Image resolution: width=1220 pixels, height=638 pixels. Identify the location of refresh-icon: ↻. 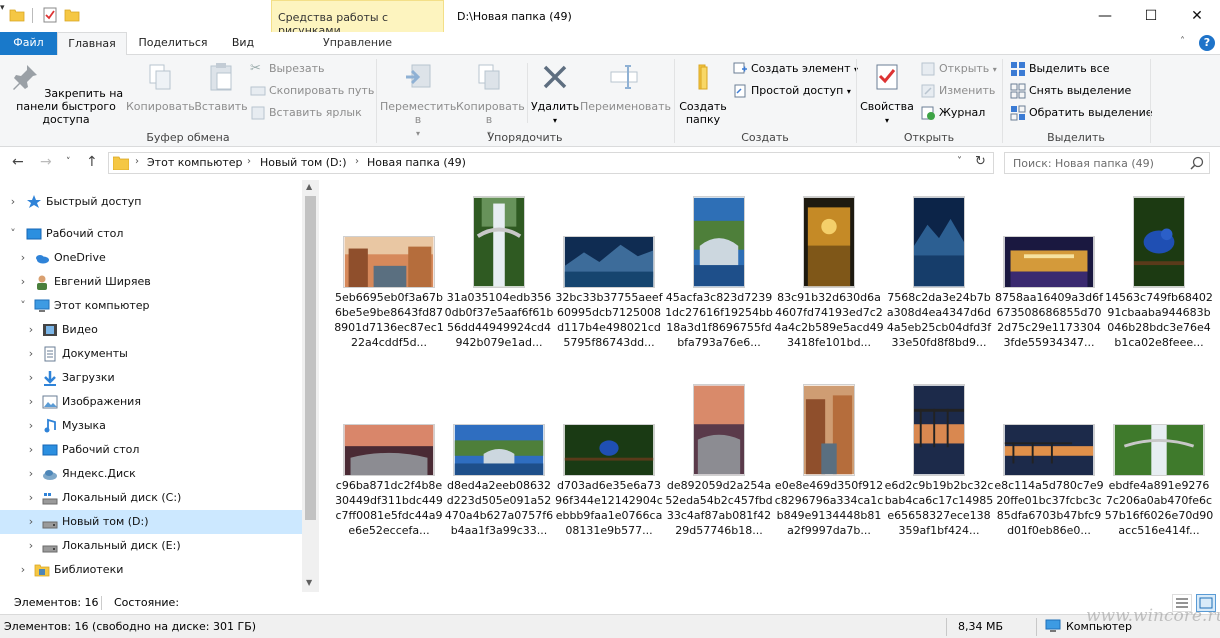
(980, 161).